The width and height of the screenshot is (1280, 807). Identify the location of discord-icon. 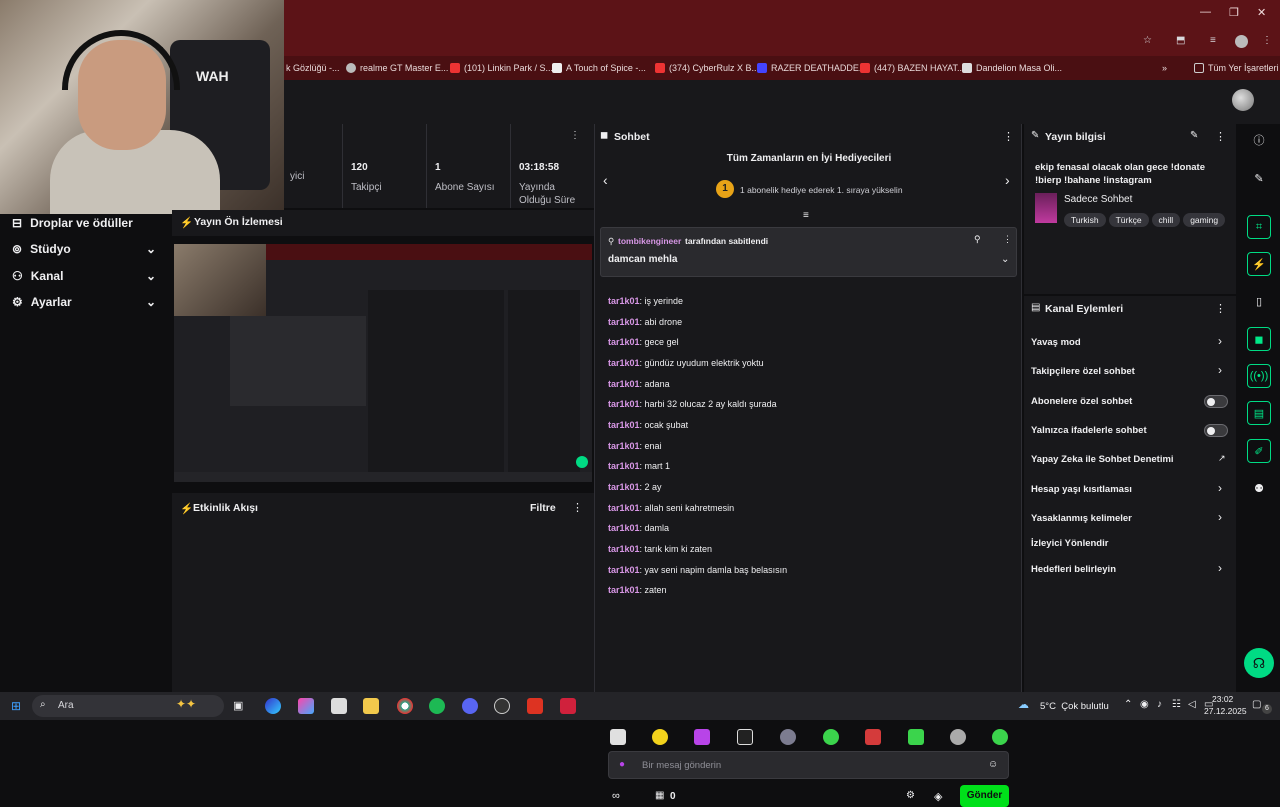
(470, 706).